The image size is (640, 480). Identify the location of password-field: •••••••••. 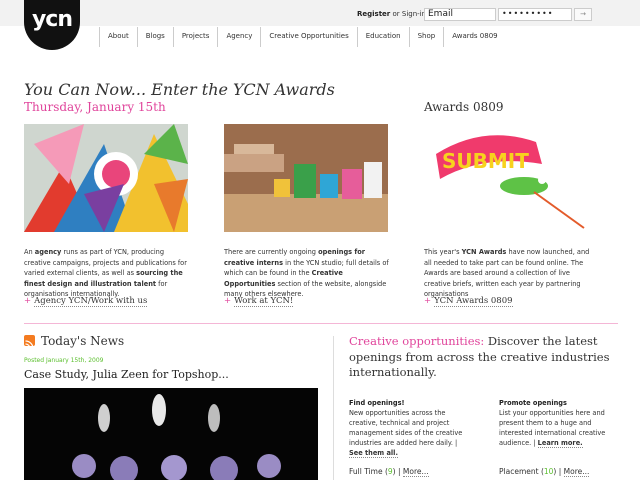
(535, 14).